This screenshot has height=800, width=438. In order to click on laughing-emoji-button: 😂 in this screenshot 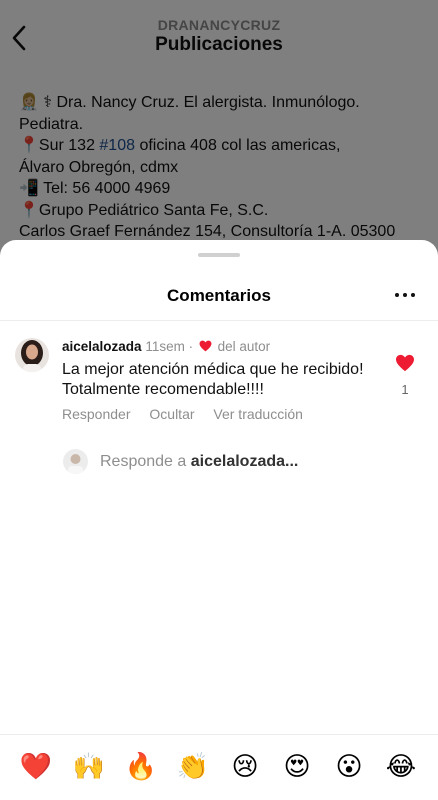, I will do `click(401, 766)`.